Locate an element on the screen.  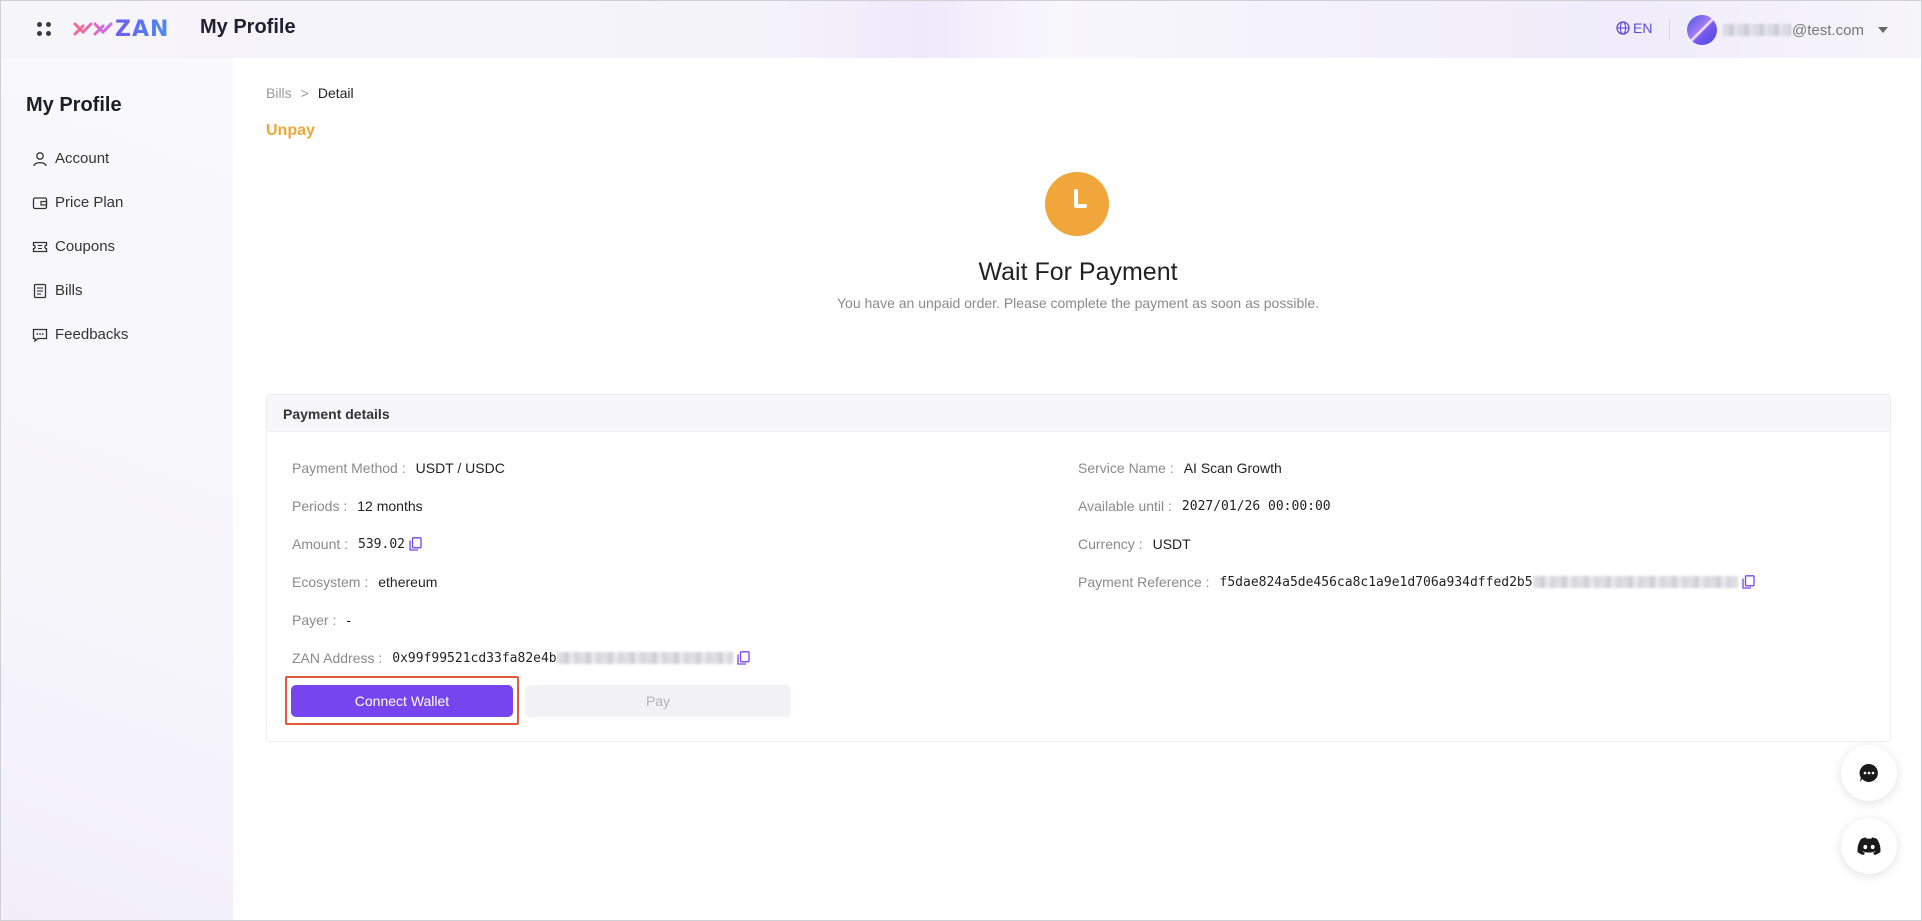
header-title: My Profile is located at coordinates (248, 27).